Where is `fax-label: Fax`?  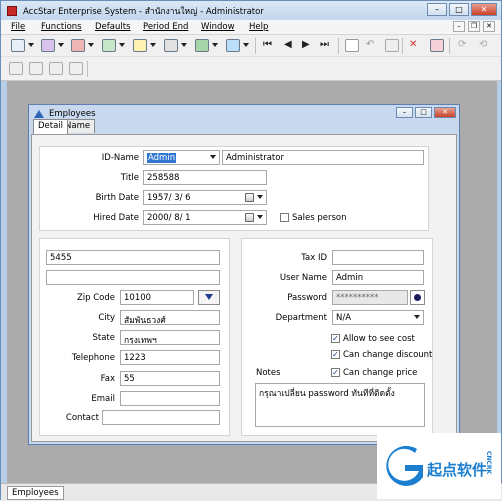 fax-label: Fax is located at coordinates (107, 379).